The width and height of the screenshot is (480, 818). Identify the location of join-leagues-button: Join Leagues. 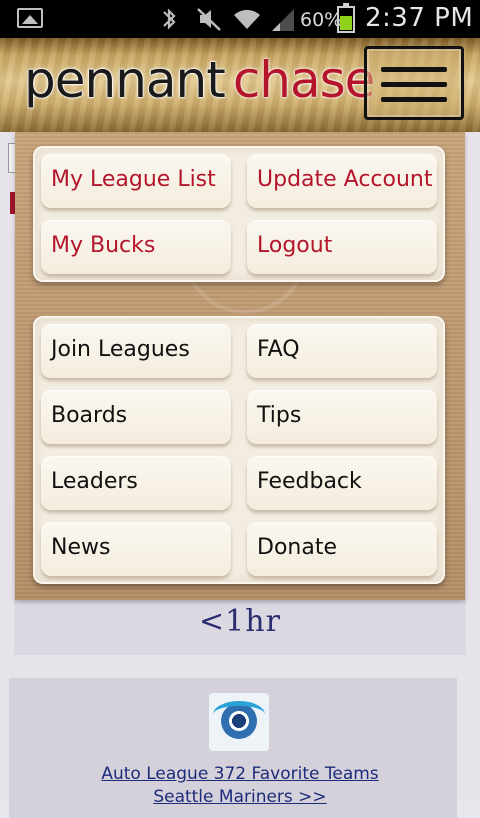
(136, 351).